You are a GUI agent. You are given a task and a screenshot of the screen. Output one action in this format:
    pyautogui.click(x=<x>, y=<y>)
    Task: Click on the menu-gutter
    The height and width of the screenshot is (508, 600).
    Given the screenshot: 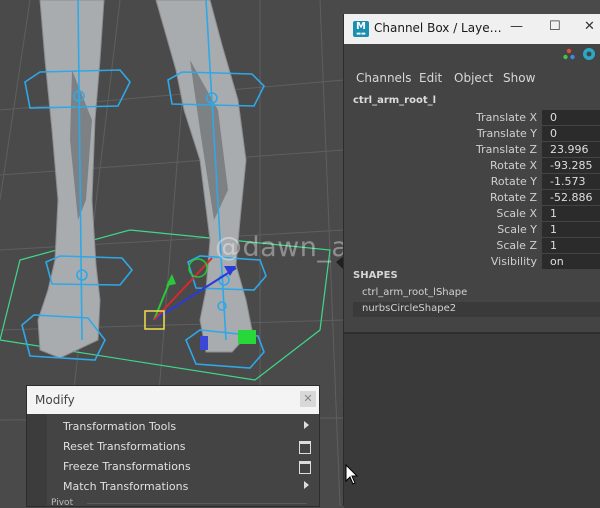 What is the action you would take?
    pyautogui.click(x=37, y=460)
    